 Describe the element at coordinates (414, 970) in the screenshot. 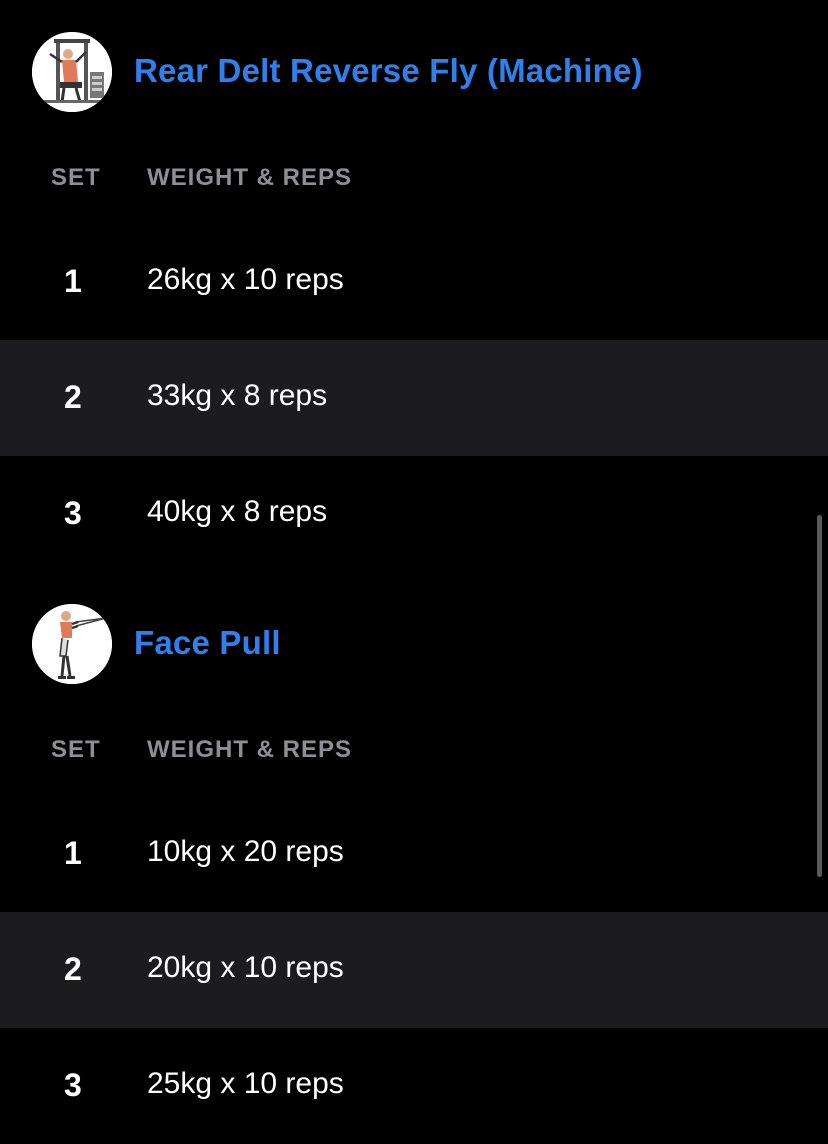

I see `set-row: 2 20kg x 10 reps` at that location.